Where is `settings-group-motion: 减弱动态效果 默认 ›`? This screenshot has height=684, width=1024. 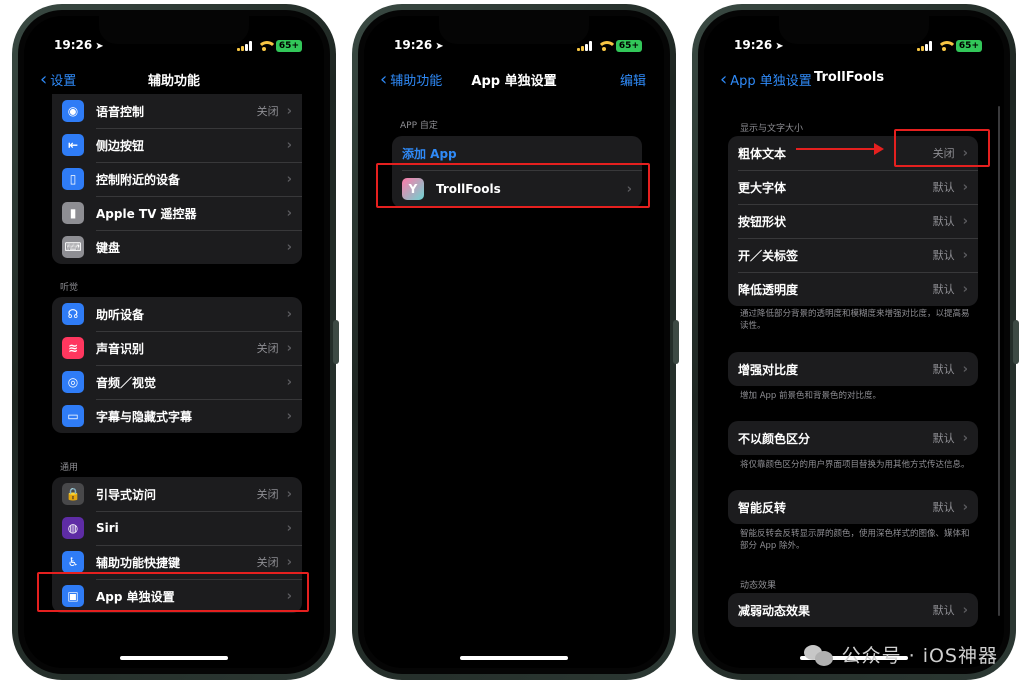
settings-group-motion: 减弱动态效果 默认 › is located at coordinates (853, 610).